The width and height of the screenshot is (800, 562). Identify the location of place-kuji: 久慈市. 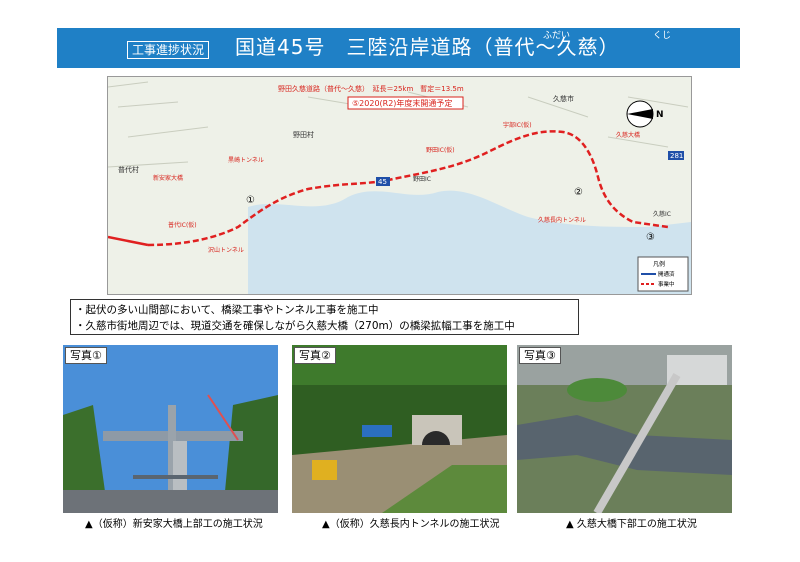
(563, 98).